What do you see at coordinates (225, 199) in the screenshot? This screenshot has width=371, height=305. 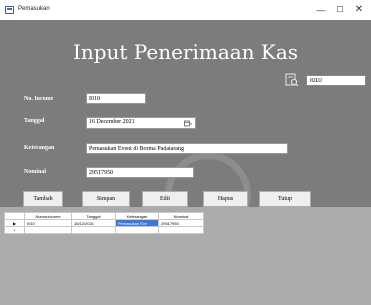 I see `hapus-button: Hapus` at bounding box center [225, 199].